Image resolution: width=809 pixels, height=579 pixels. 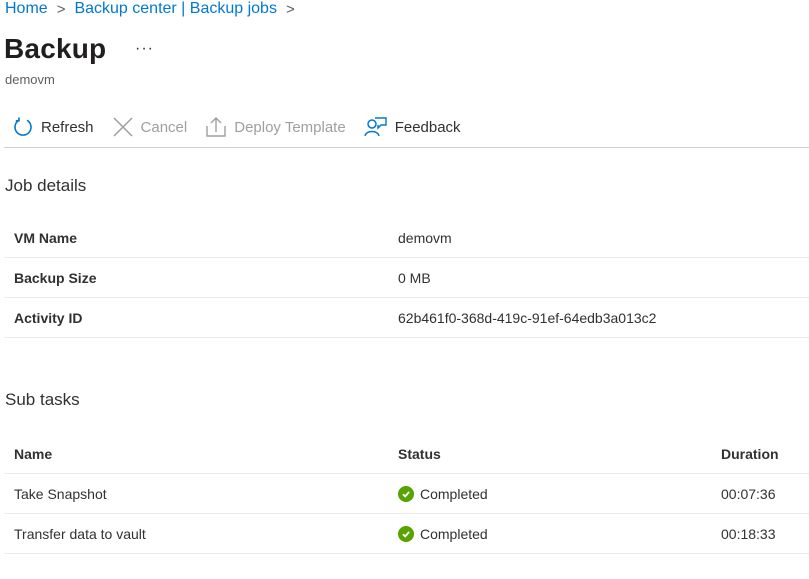 I want to click on sub-tasks-heading: Sub tasks, so click(x=42, y=399).